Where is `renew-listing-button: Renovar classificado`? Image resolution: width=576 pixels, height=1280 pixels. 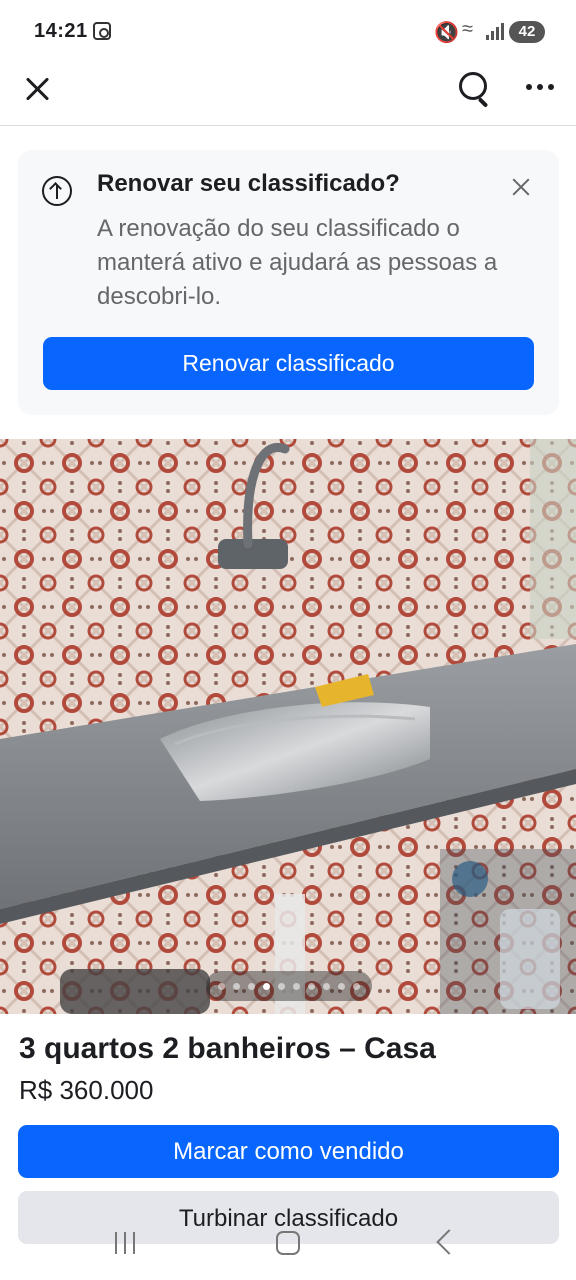
renew-listing-button: Renovar classificado is located at coordinates (288, 363).